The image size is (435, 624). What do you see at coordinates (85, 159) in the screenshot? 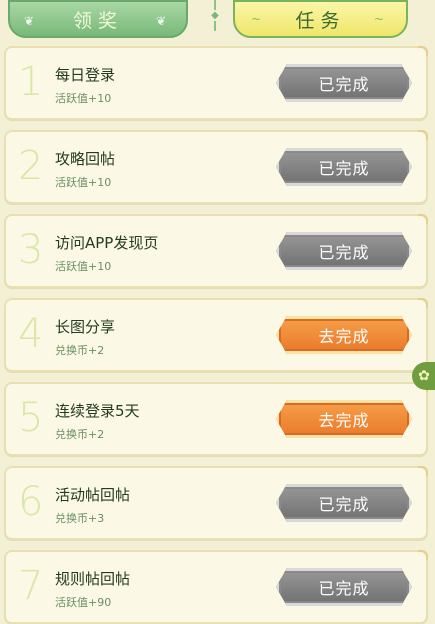
I see `task-title: 攻略回帖` at bounding box center [85, 159].